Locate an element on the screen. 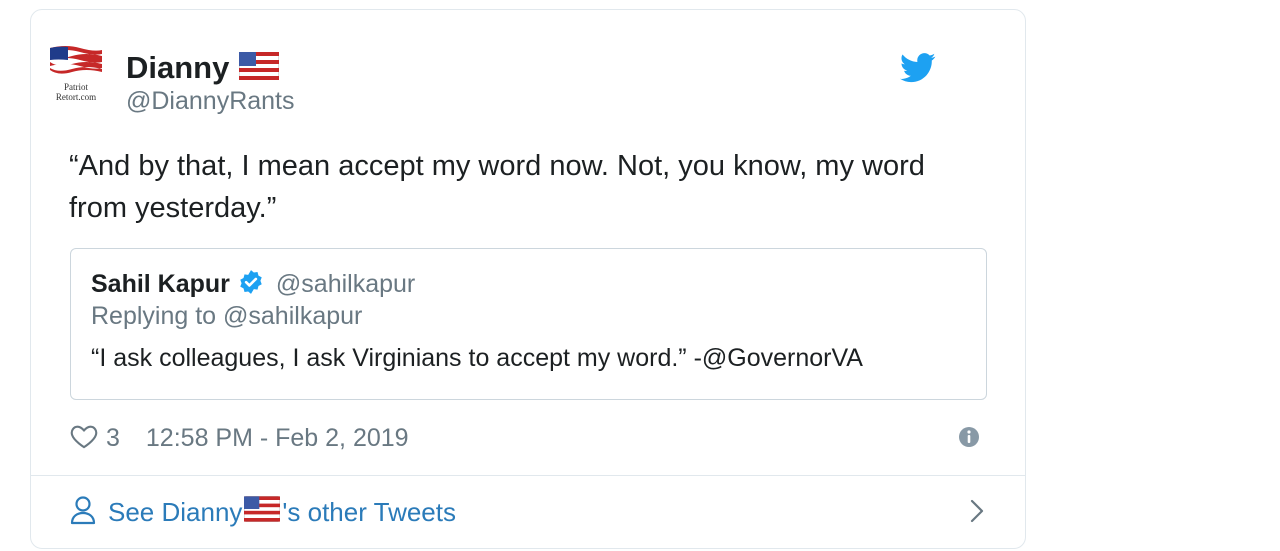  verified-badge-icon is located at coordinates (251, 284).